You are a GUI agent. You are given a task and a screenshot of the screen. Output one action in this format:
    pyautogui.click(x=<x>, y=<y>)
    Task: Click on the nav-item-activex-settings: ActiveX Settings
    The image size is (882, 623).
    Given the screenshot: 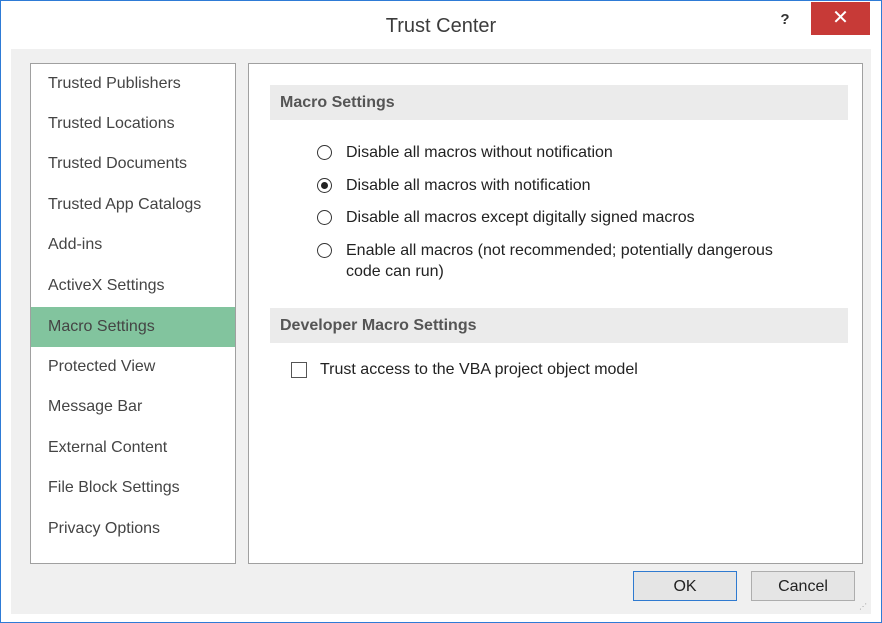 What is the action you would take?
    pyautogui.click(x=133, y=286)
    